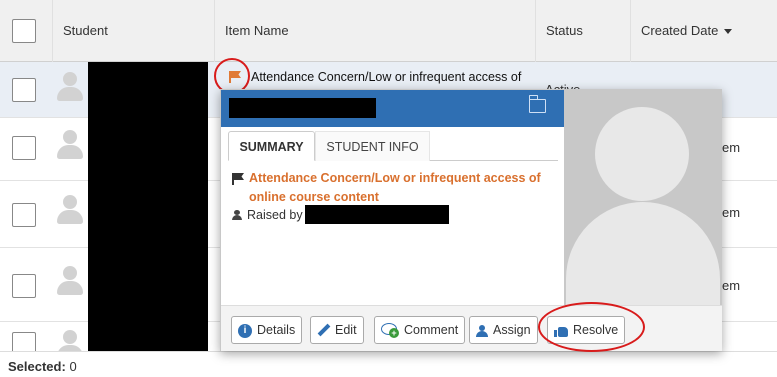  What do you see at coordinates (643, 197) in the screenshot?
I see `student-photo-placeholder` at bounding box center [643, 197].